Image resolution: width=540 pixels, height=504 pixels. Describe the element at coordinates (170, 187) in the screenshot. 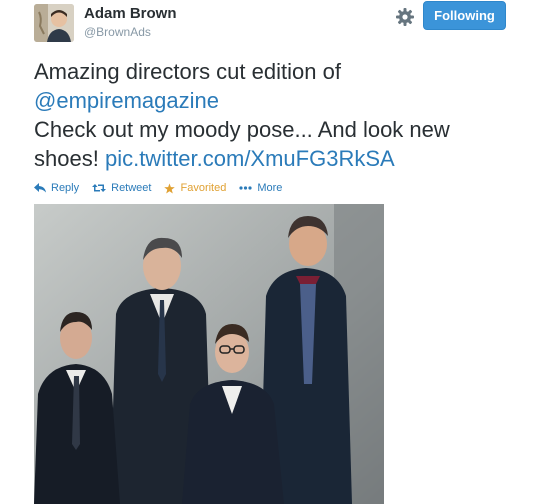

I see `star-icon` at that location.